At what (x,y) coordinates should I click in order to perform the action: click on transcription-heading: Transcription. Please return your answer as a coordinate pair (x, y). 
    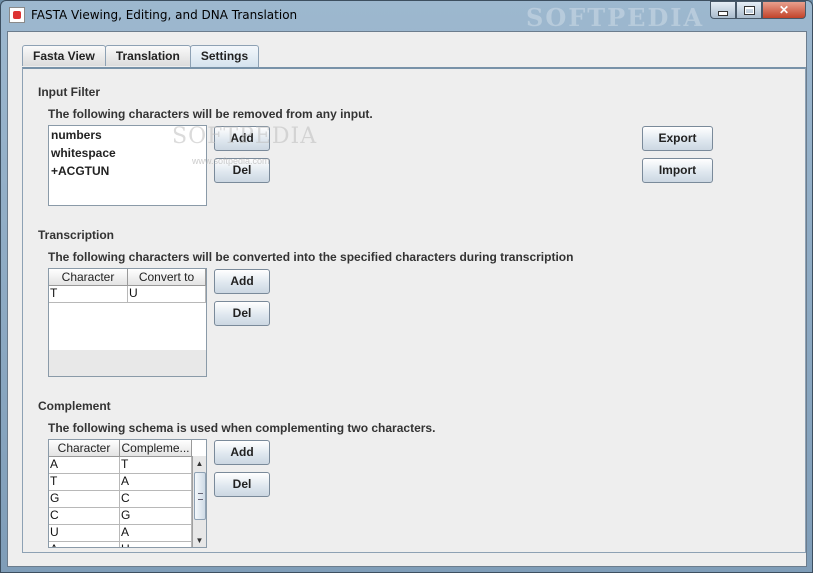
    Looking at the image, I should click on (76, 235).